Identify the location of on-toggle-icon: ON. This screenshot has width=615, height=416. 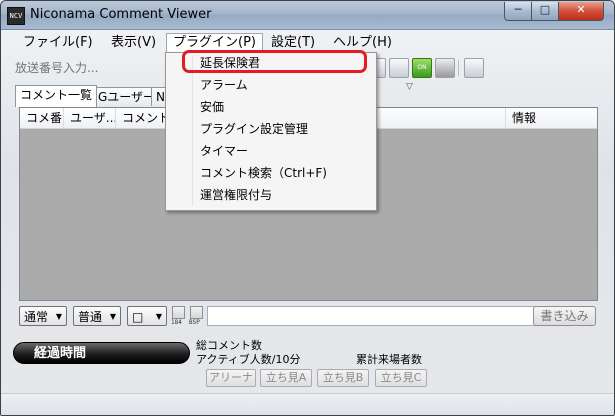
(422, 68).